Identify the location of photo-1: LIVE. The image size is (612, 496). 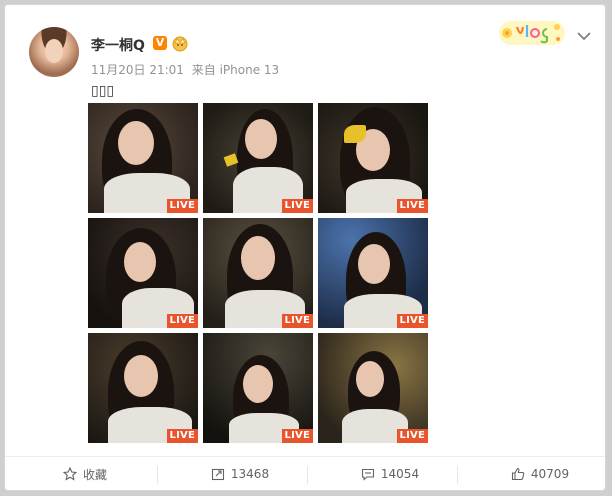
(143, 158).